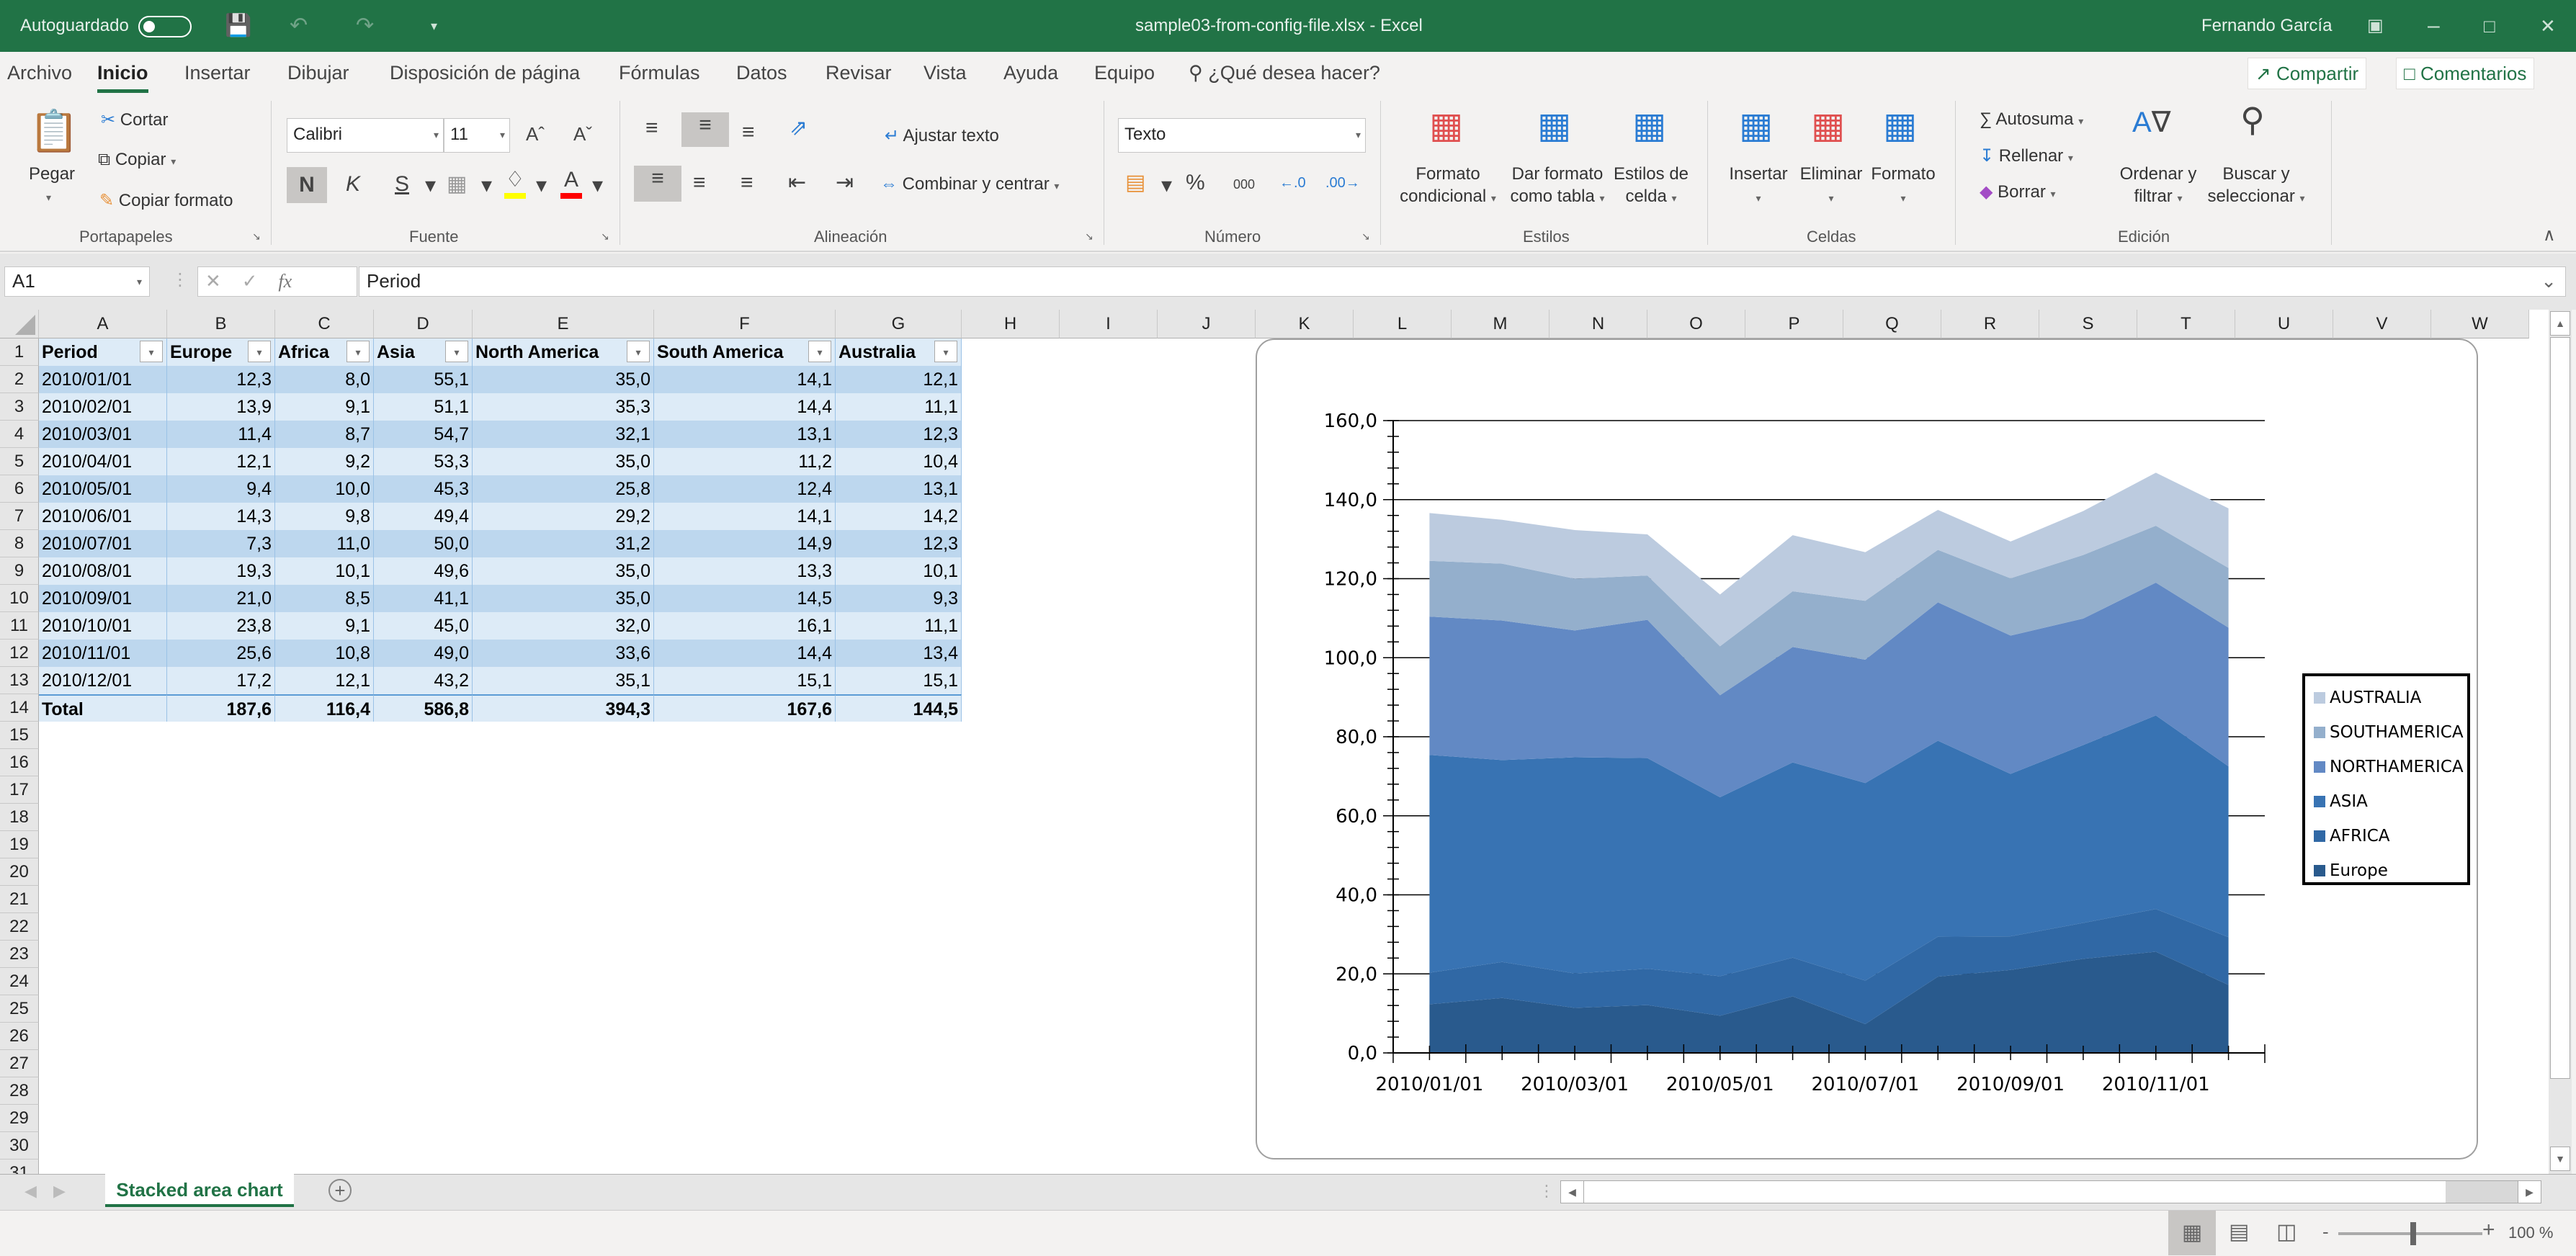 Image resolution: width=2576 pixels, height=1256 pixels. Describe the element at coordinates (48, 198) in the screenshot. I see `paste-dropdown: ▾` at that location.